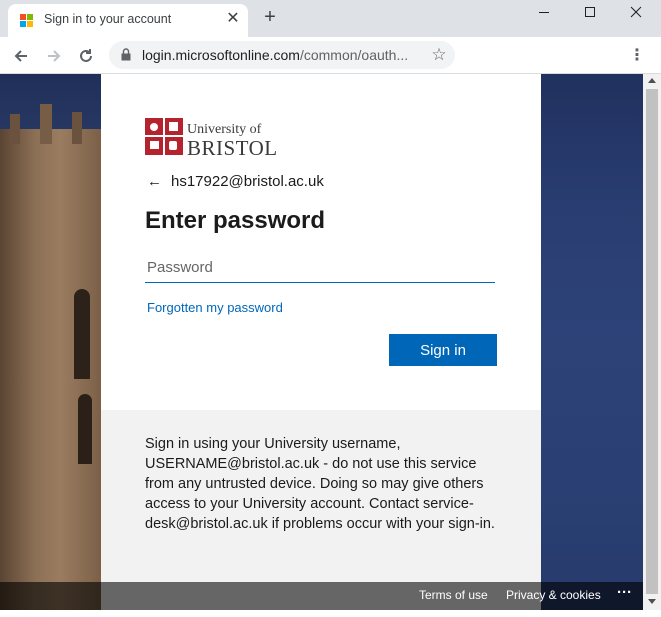 This screenshot has height=617, width=661. Describe the element at coordinates (652, 601) in the screenshot. I see `scroll-down-icon` at that location.